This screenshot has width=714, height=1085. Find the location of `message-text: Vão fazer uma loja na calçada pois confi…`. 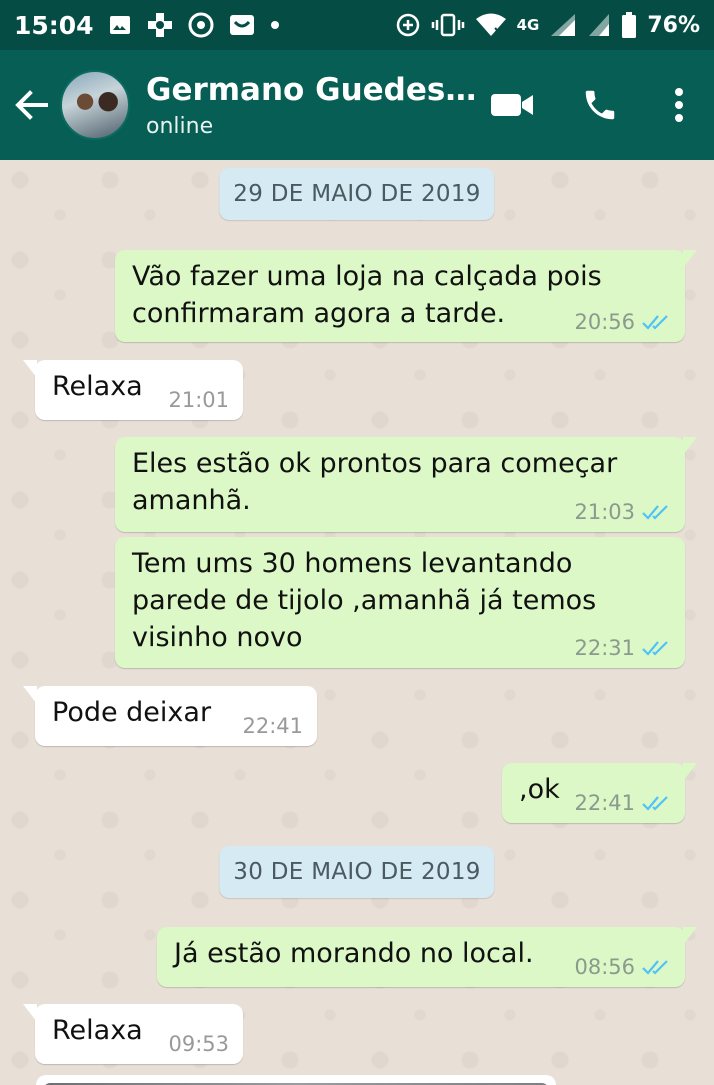

message-text: Vão fazer uma loja na calçada pois confi… is located at coordinates (367, 295).